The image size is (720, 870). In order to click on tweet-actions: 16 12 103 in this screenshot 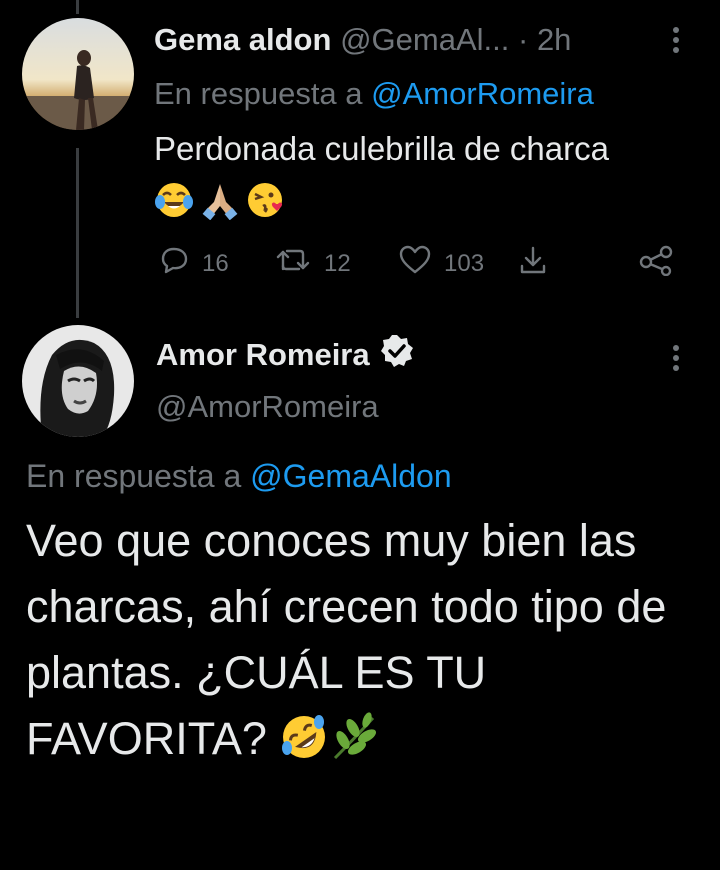, I will do `click(419, 264)`.